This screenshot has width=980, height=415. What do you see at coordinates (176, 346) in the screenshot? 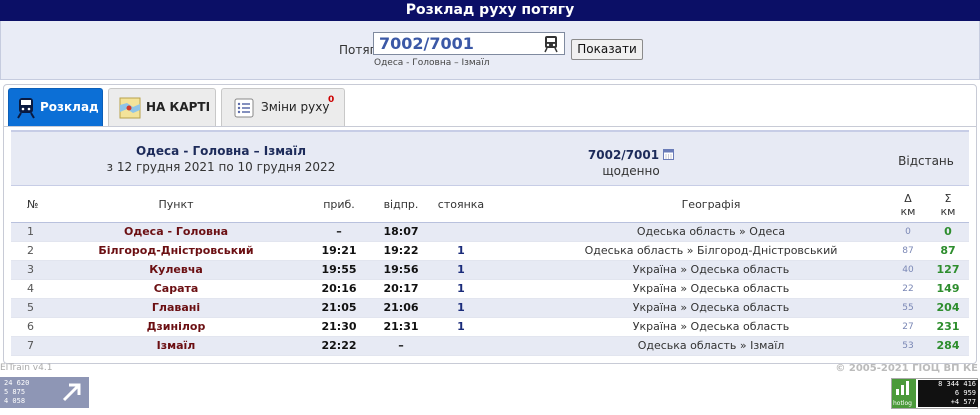
I see `station-link: Ізмаїл` at bounding box center [176, 346].